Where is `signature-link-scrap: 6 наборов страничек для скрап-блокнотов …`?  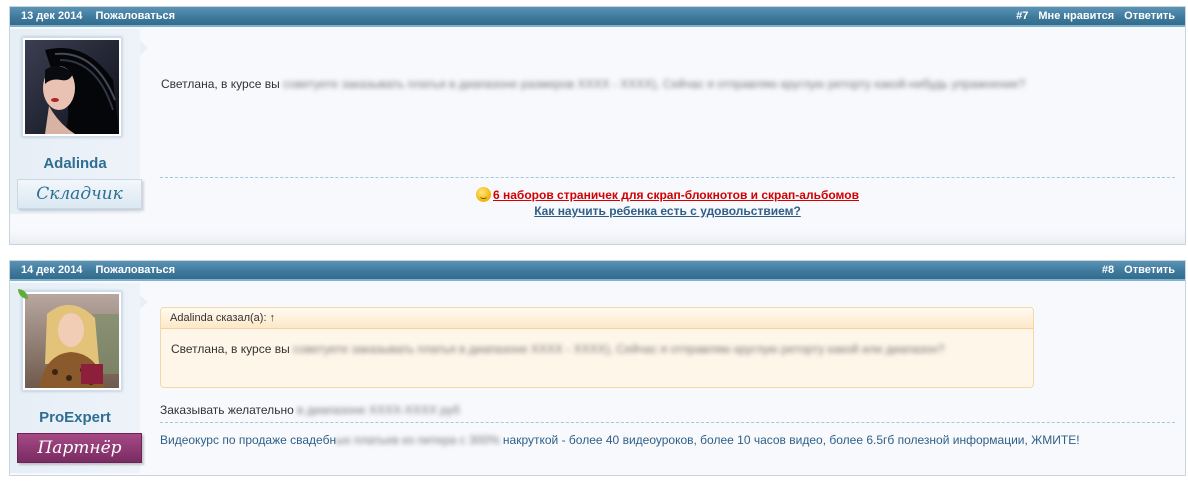
signature-link-scrap: 6 наборов страничек для скрап-блокнотов … is located at coordinates (676, 195).